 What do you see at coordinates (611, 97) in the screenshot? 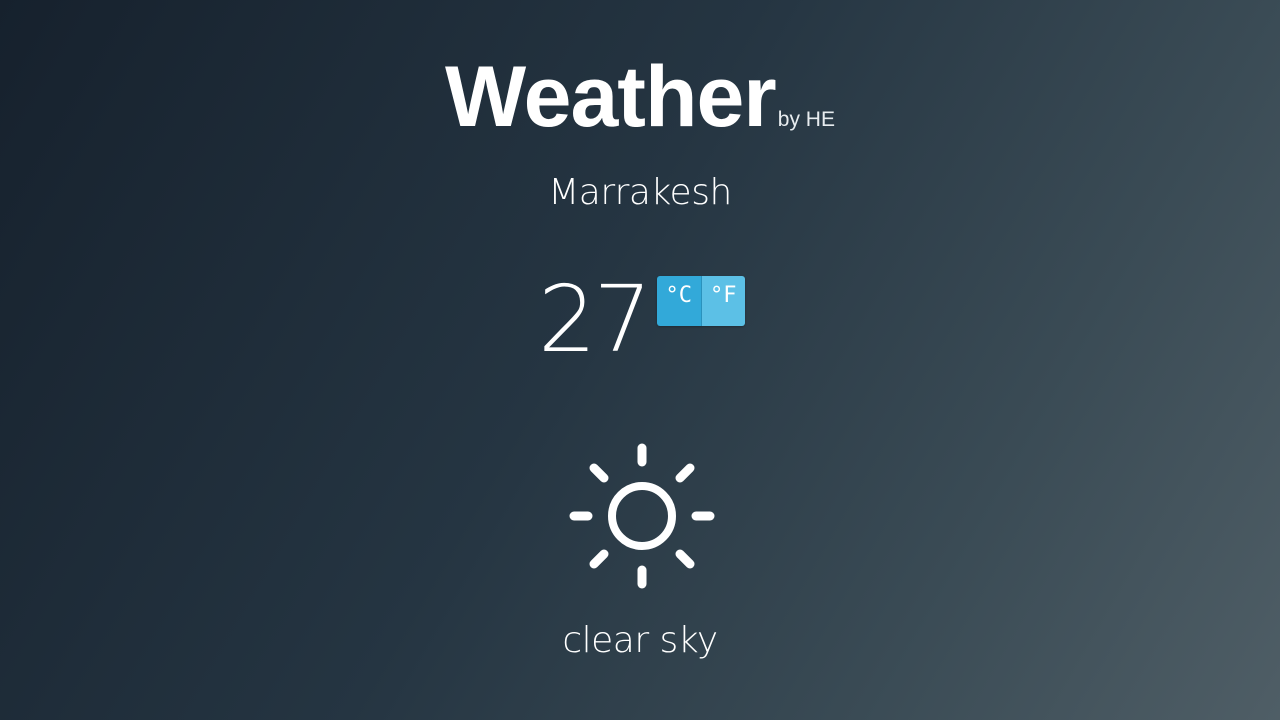
I see `app-title: Weather` at bounding box center [611, 97].